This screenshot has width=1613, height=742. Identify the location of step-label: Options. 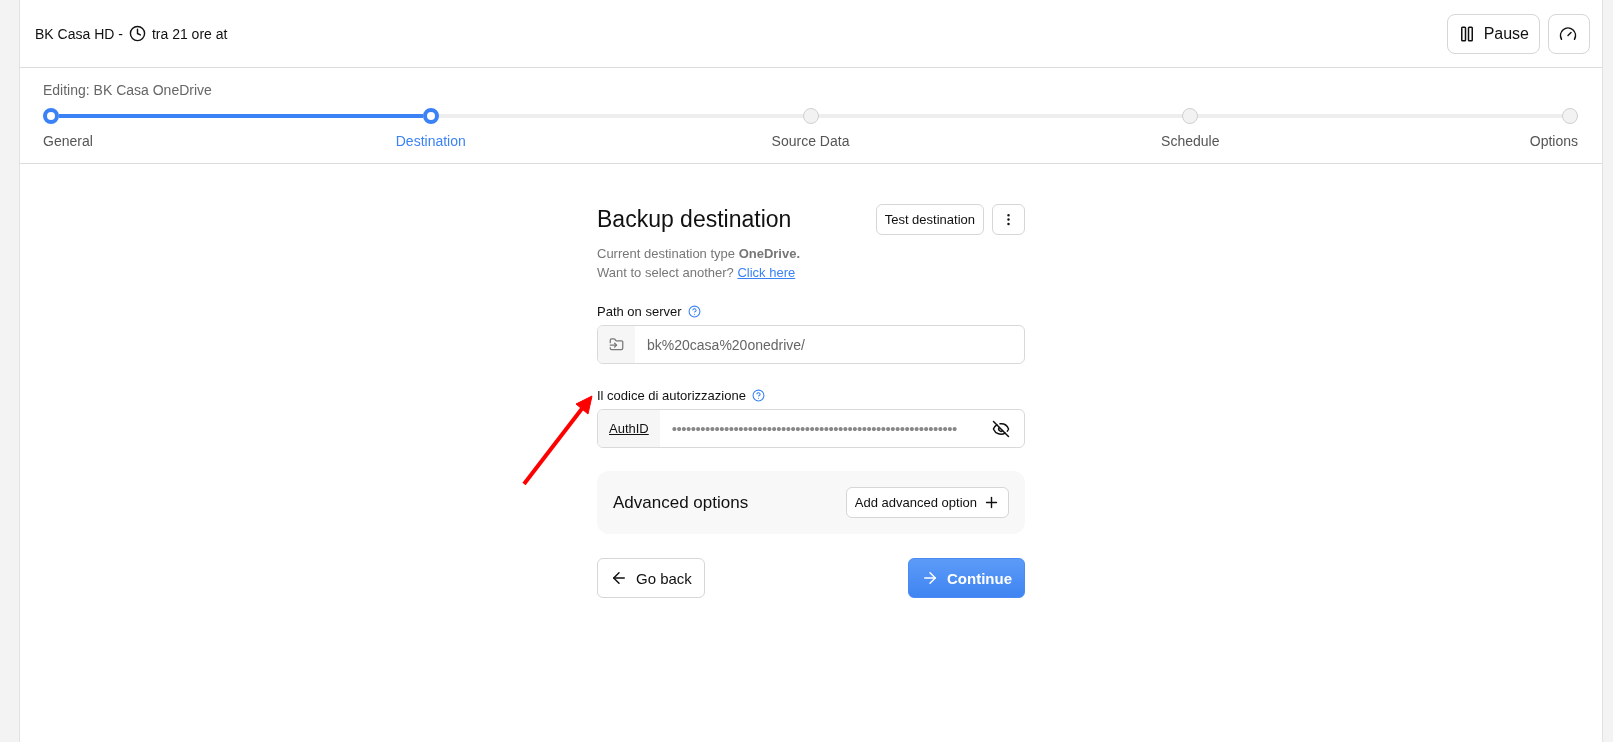
(1553, 141).